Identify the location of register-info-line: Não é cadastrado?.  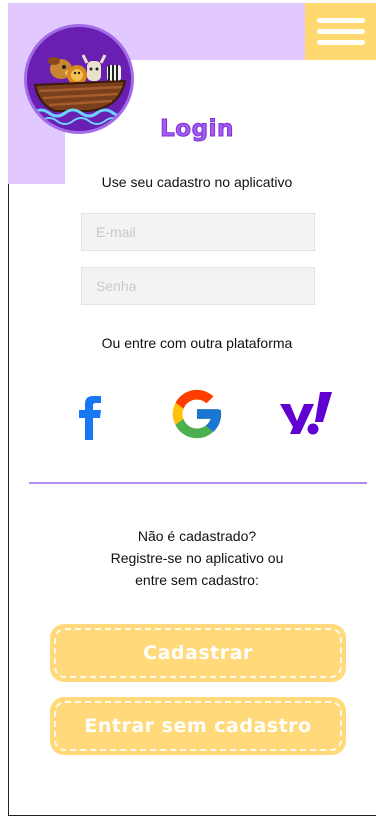
(197, 536).